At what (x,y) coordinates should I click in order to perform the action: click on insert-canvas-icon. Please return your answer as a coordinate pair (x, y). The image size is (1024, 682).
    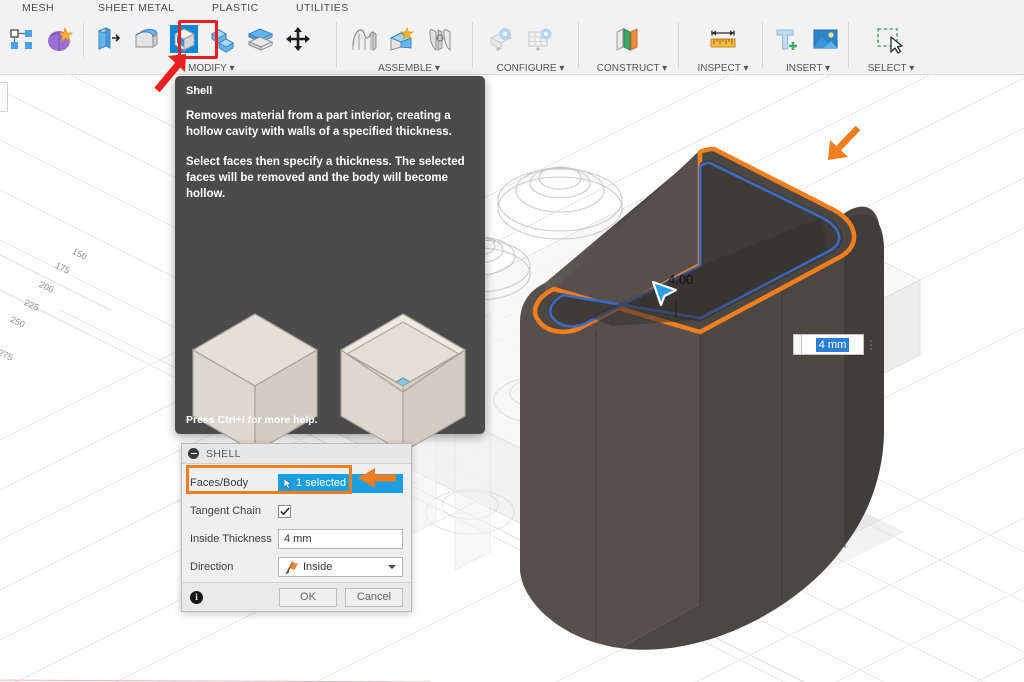
    Looking at the image, I should click on (825, 39).